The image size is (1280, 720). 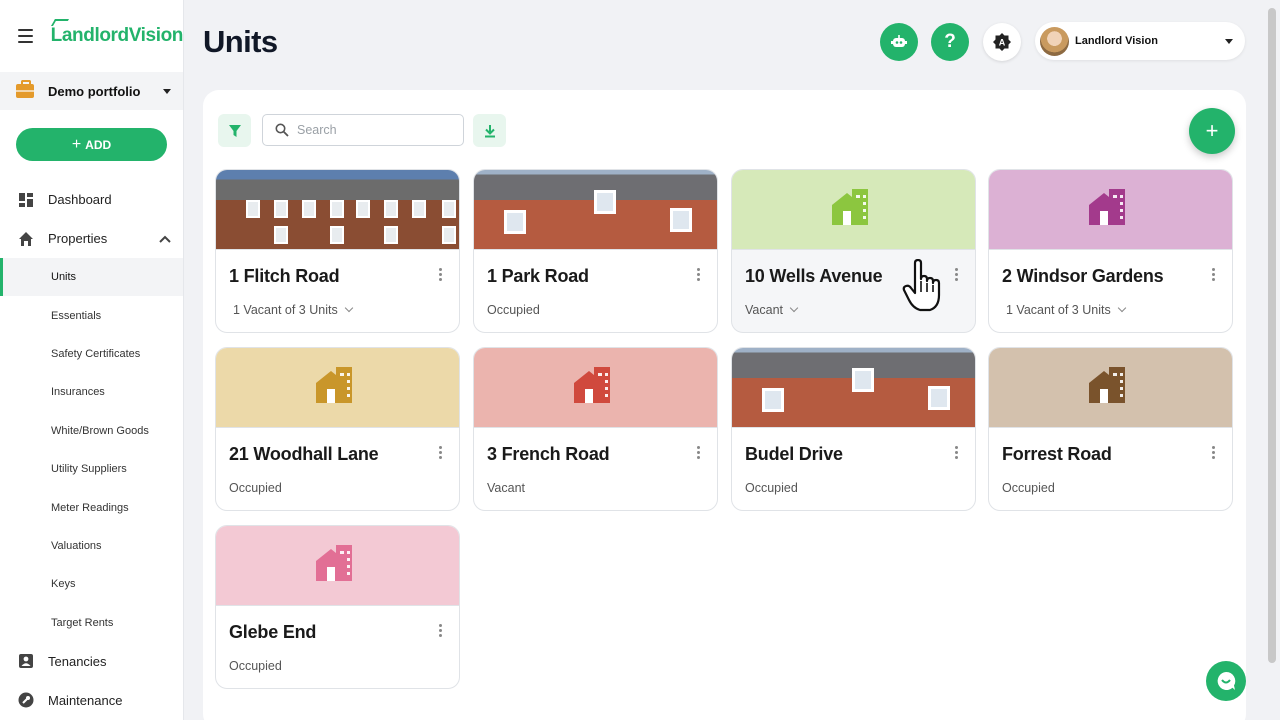 I want to click on sidebar-item-maintenance: Maintenance, so click(x=91, y=700).